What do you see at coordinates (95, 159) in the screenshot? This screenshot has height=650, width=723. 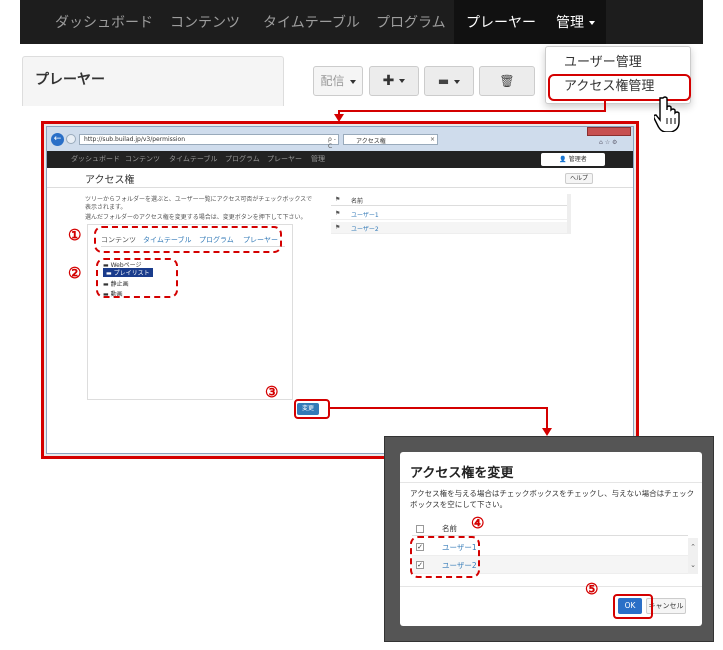 I see `inner-nav-dashboard: ダッシュボード` at bounding box center [95, 159].